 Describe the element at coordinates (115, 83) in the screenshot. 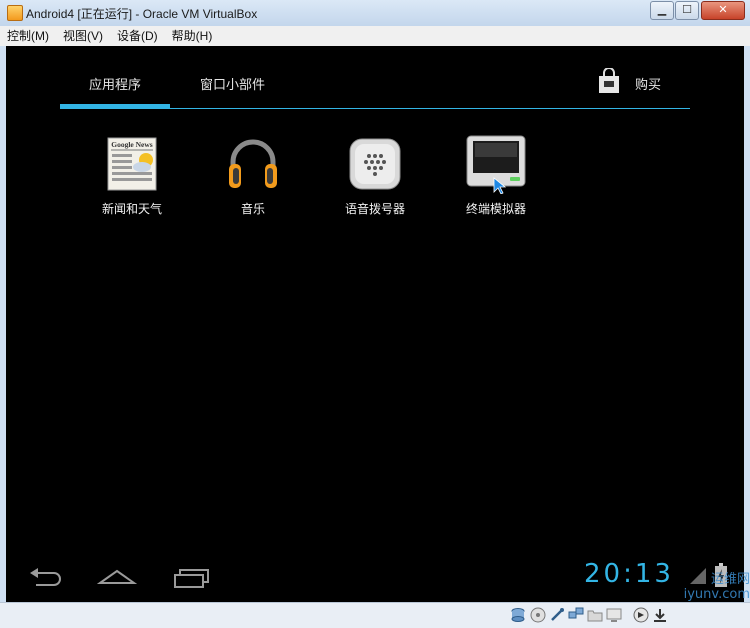

I see `tab-apps: 应用程序` at that location.